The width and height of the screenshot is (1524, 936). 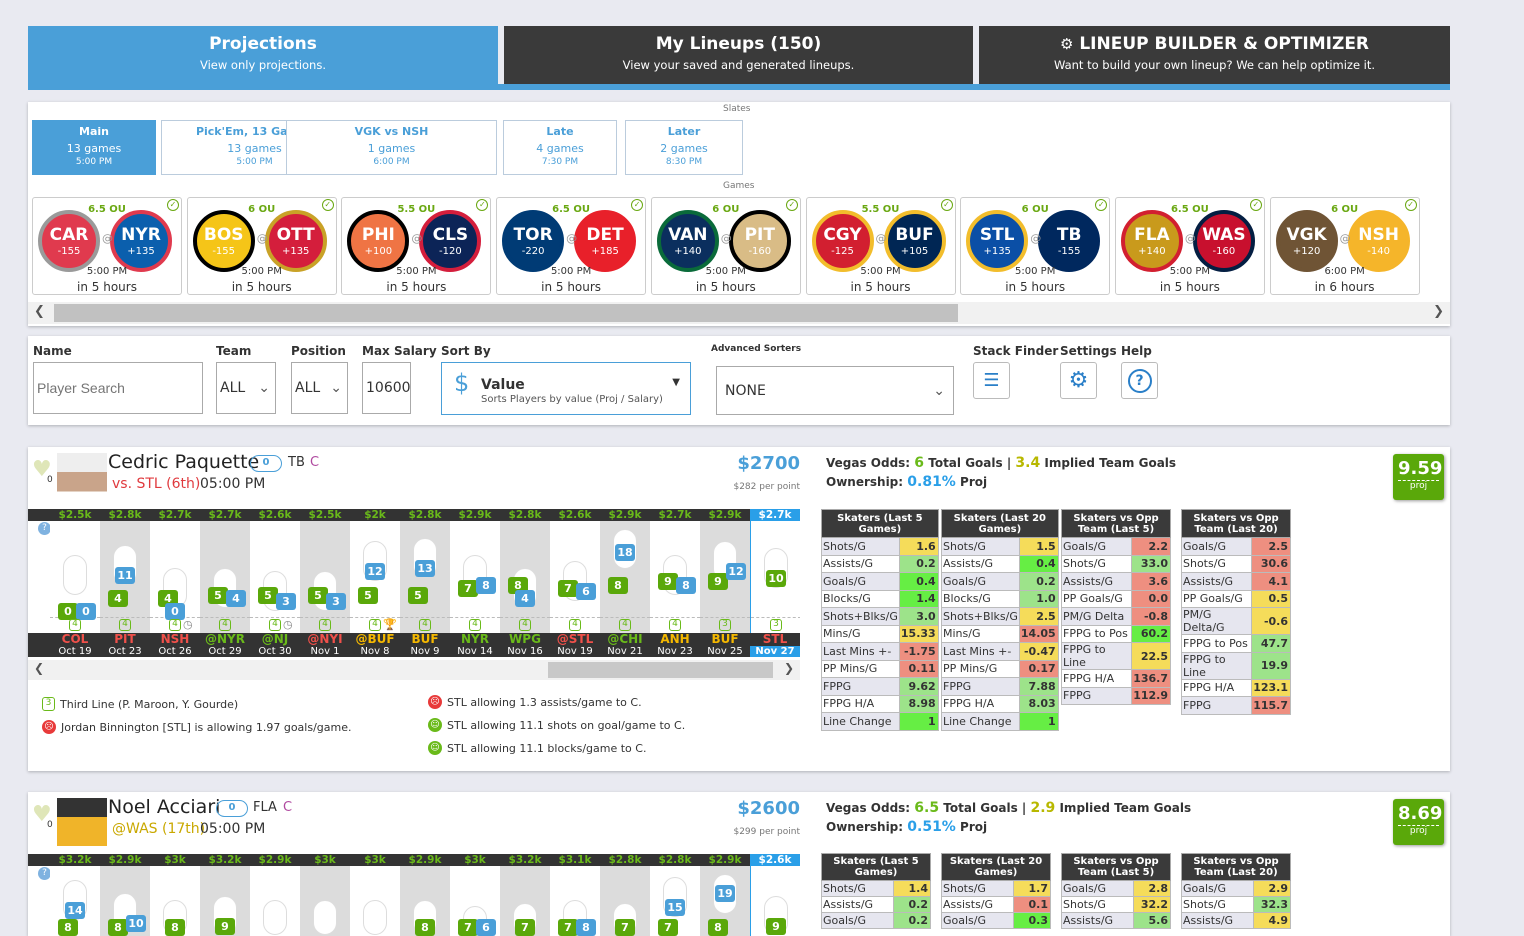 What do you see at coordinates (880, 246) in the screenshot?
I see `game-card: 5.5 OU ✓ CGY -125 BUF +105 @5:00 PM in 5 hours` at bounding box center [880, 246].